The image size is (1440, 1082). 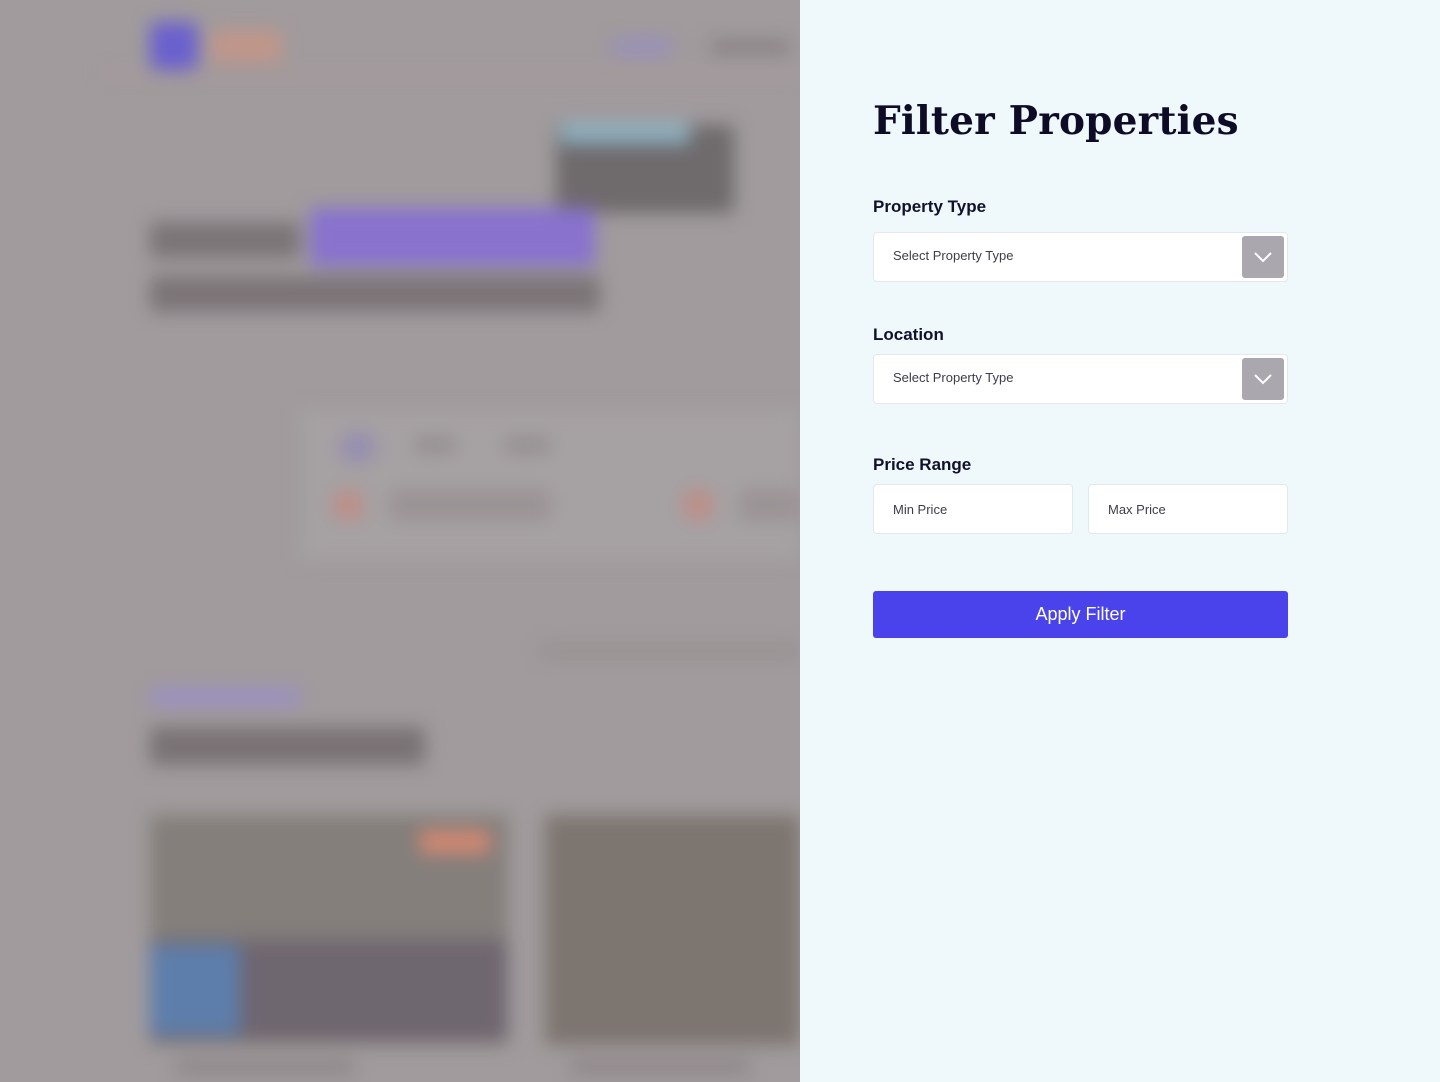 What do you see at coordinates (953, 255) in the screenshot?
I see `property-type-value: Select Property Type` at bounding box center [953, 255].